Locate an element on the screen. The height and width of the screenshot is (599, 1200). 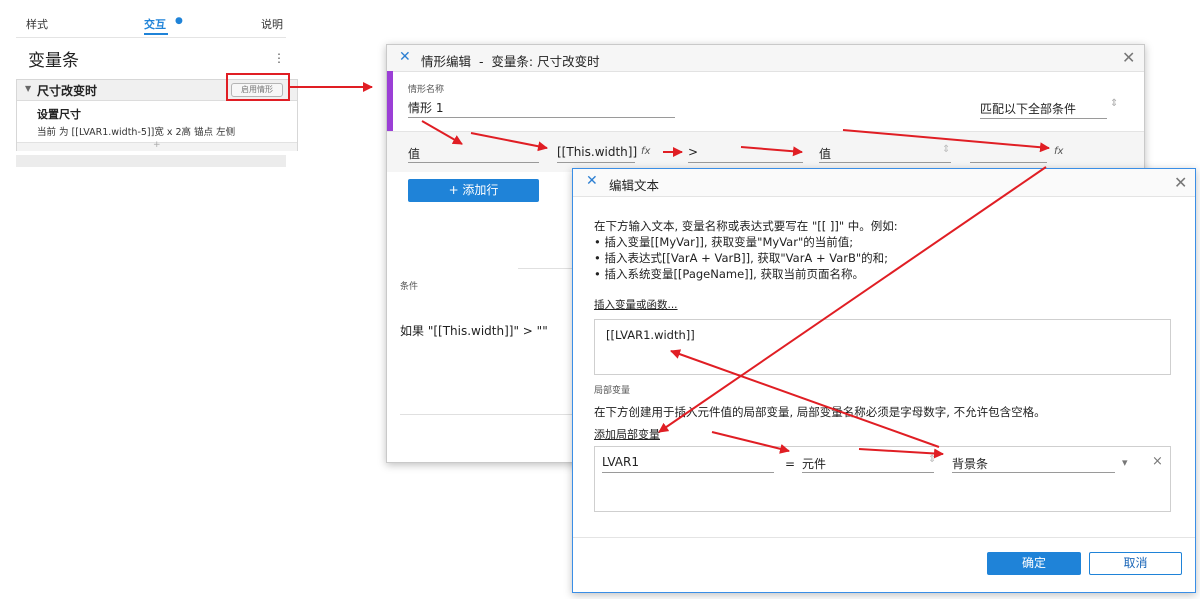
arrow-operator-to-value is located at coordinates (771, 151).